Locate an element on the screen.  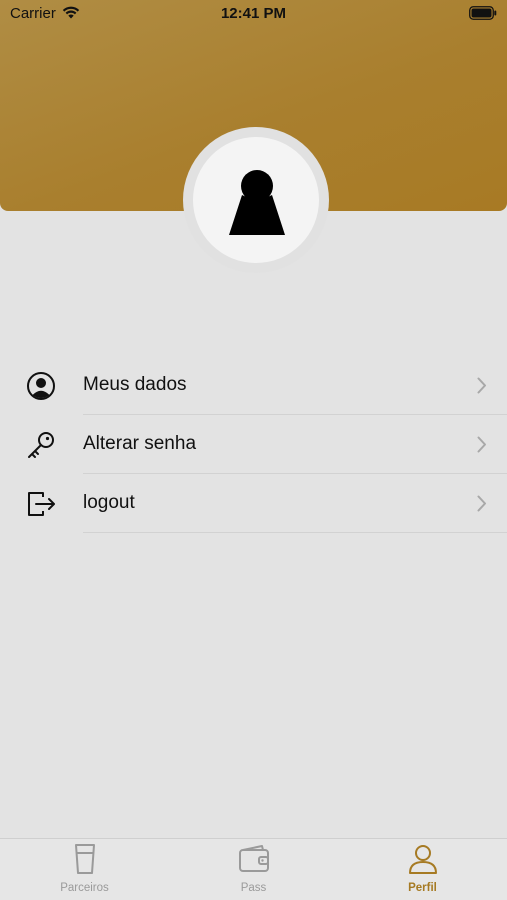
avatar is located at coordinates (256, 200).